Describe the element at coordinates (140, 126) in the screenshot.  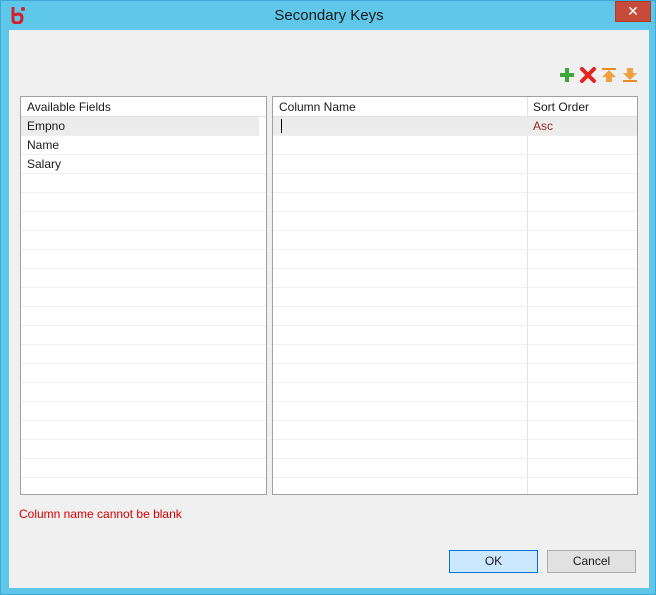
I see `list-item: Empno` at that location.